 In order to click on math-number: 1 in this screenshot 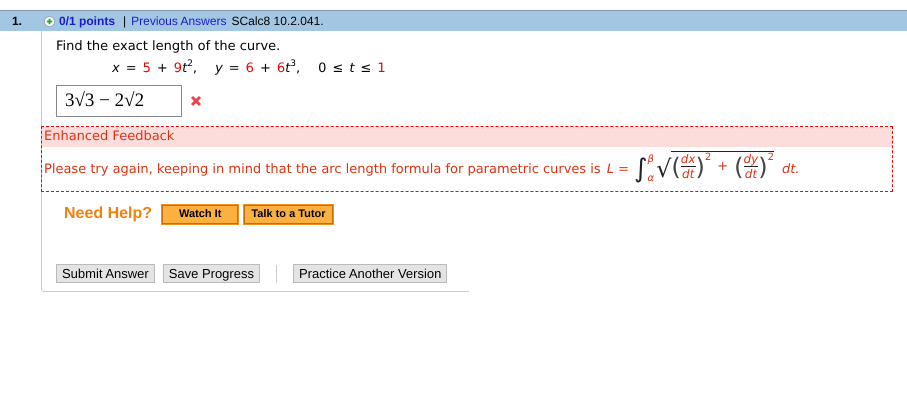, I will do `click(381, 68)`.